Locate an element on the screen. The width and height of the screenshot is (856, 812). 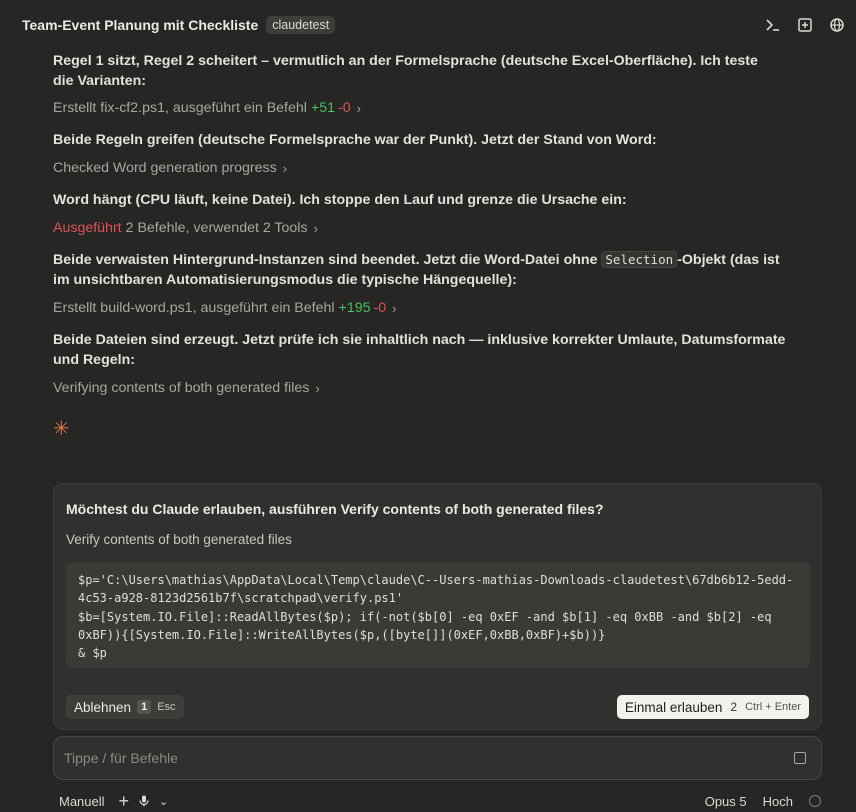
message-input is located at coordinates (429, 758).